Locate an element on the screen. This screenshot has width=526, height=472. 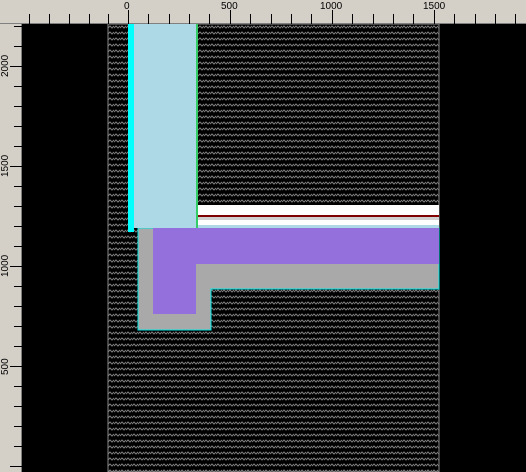
ruler-label-x: 1000 is located at coordinates (331, 6).